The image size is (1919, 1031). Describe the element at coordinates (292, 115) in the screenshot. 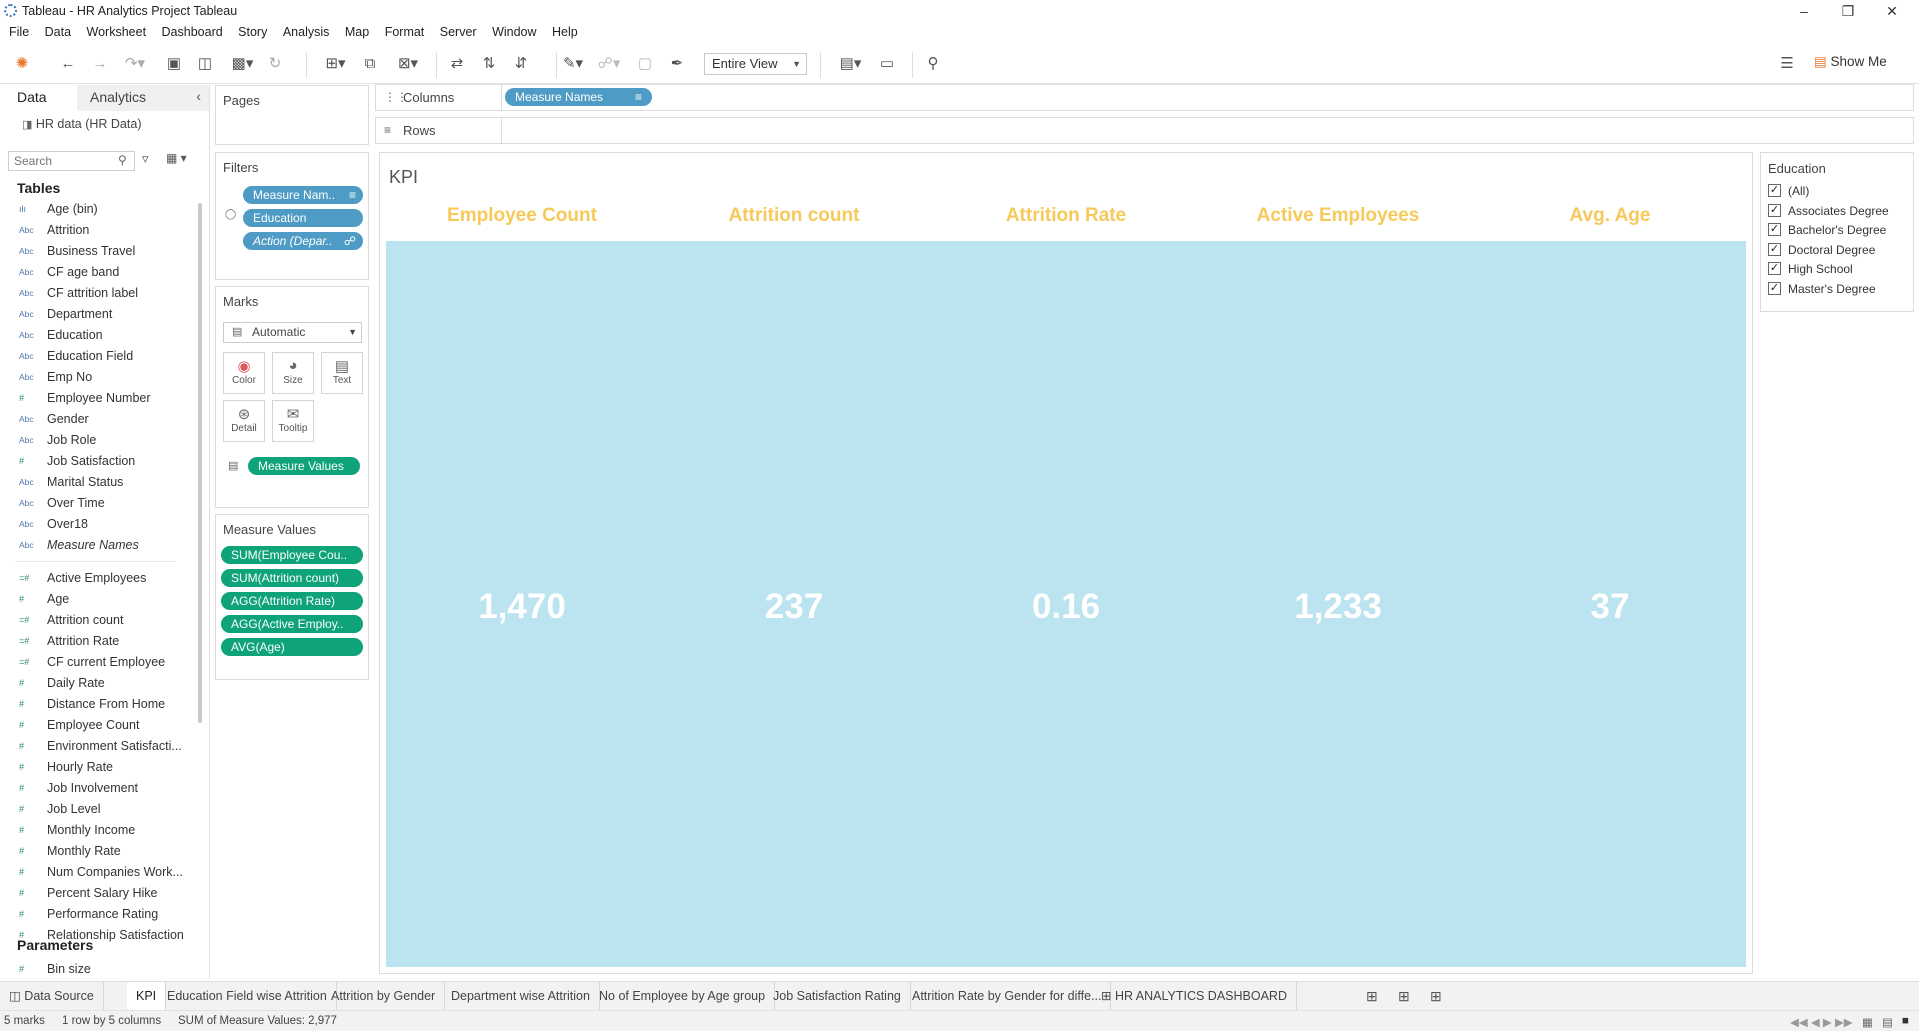

I see `pages-card: Pages` at that location.